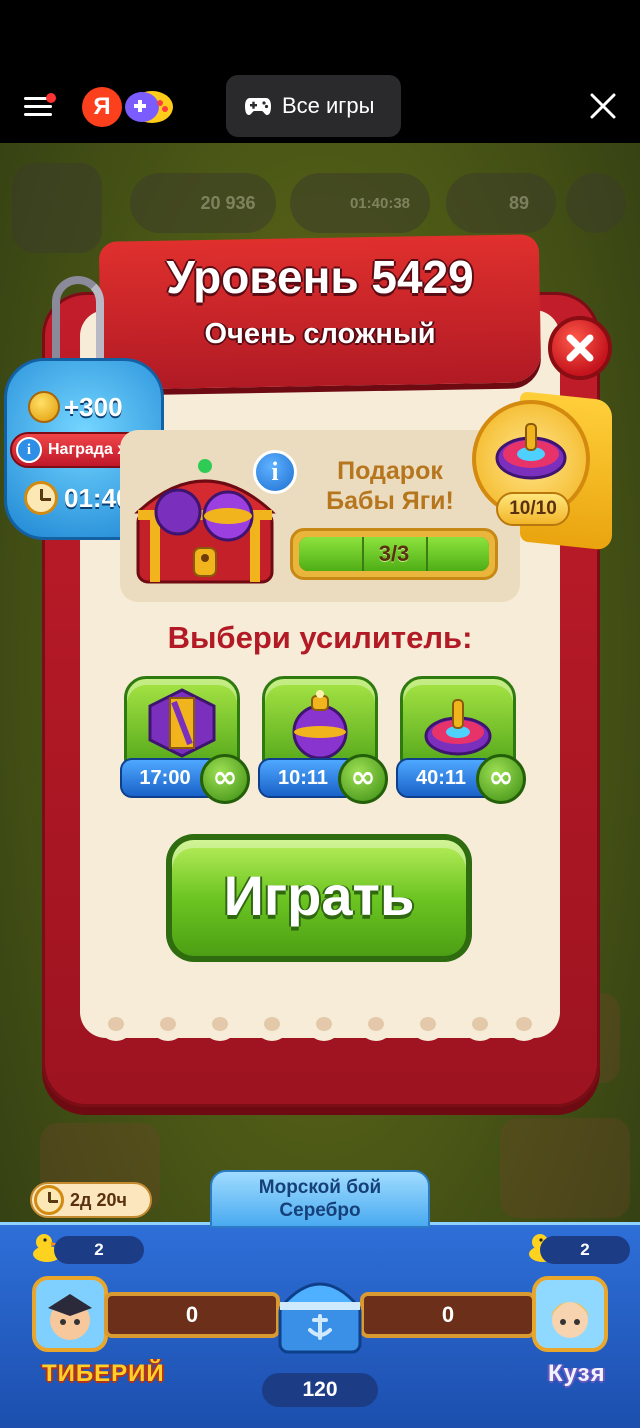  I want to click on bomb-icon, so click(320, 725).